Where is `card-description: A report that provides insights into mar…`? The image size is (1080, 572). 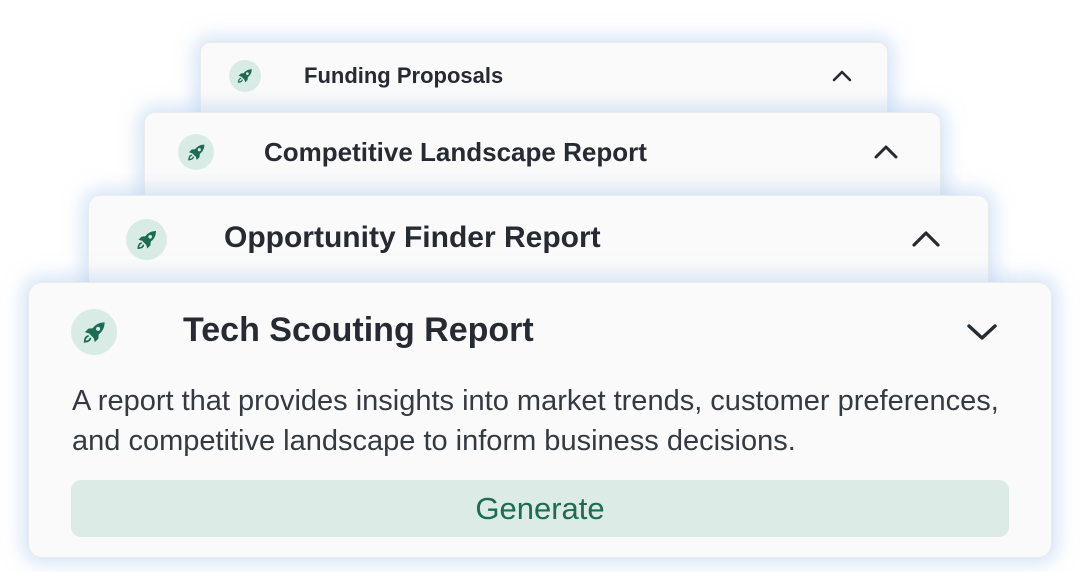 card-description: A report that provides insights into mar… is located at coordinates (535, 421).